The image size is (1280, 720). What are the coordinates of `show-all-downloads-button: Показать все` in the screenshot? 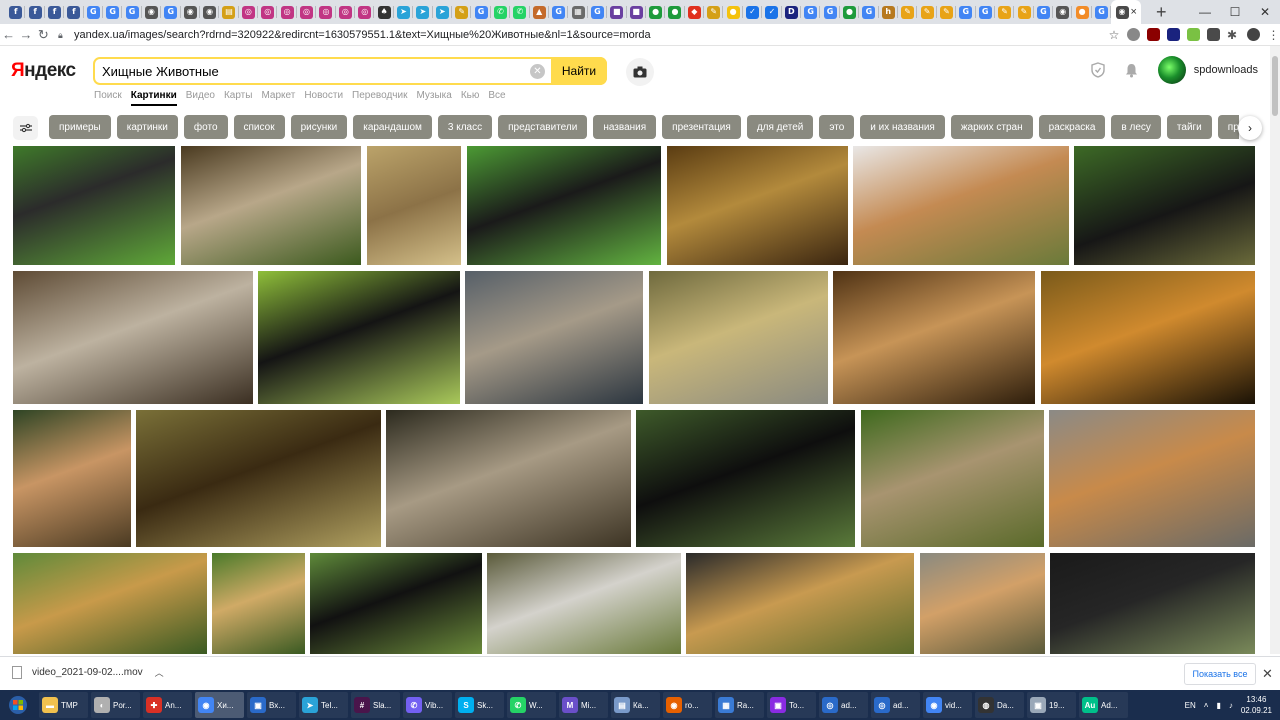 It's located at (1220, 674).